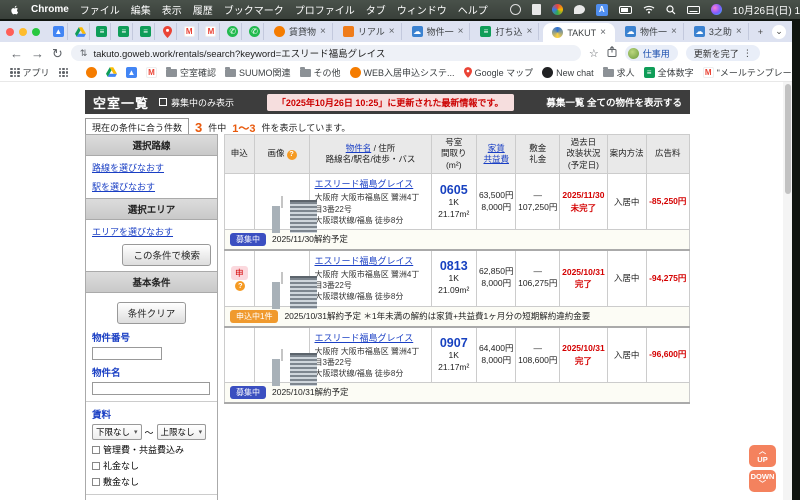 The width and height of the screenshot is (800, 500). I want to click on menu-history: 履歴, so click(203, 9).